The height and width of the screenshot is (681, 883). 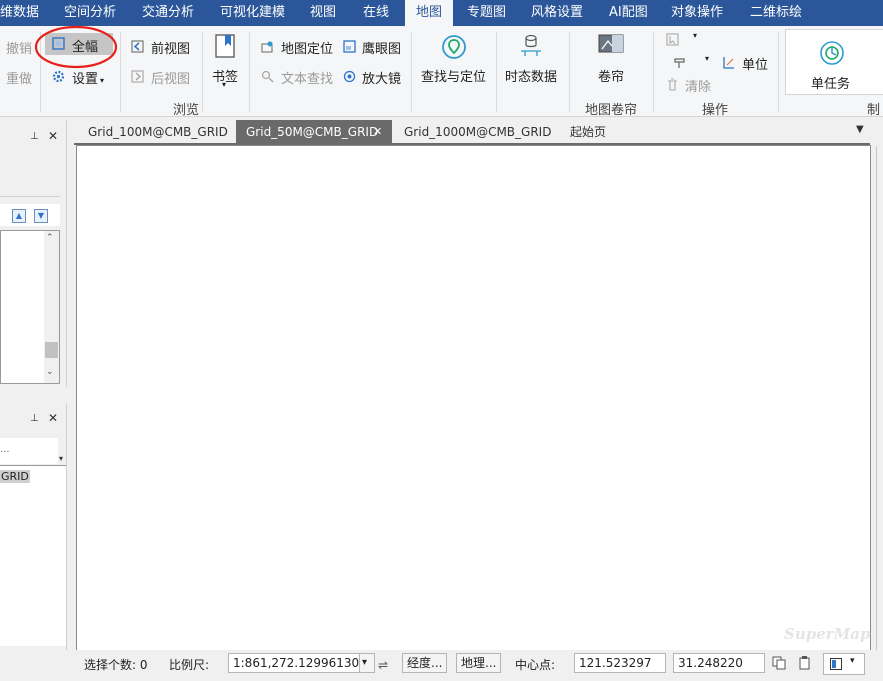 I want to click on tab-grid-100m: Grid_100M@CMB_GRID, so click(x=158, y=132).